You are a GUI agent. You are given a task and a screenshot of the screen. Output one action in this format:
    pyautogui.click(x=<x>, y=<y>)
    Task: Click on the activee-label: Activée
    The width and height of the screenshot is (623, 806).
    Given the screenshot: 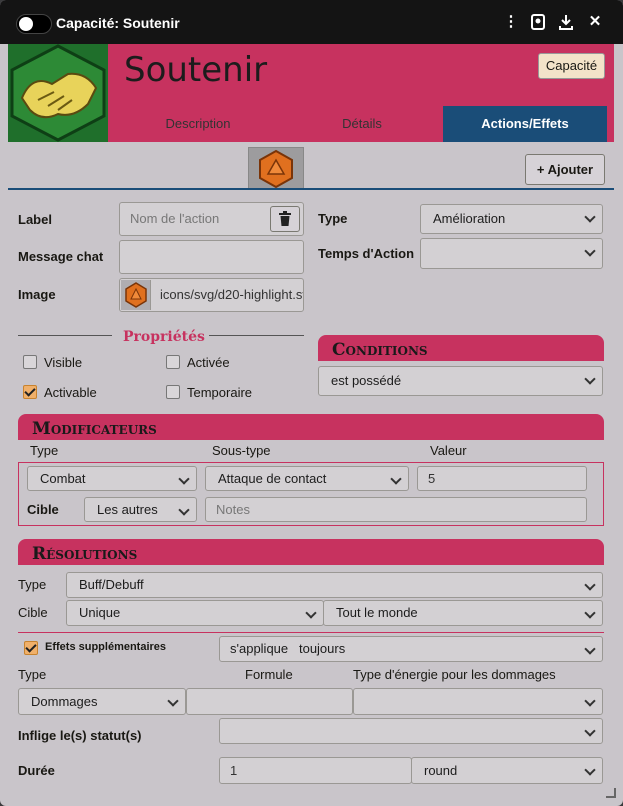 What is the action you would take?
    pyautogui.click(x=208, y=362)
    